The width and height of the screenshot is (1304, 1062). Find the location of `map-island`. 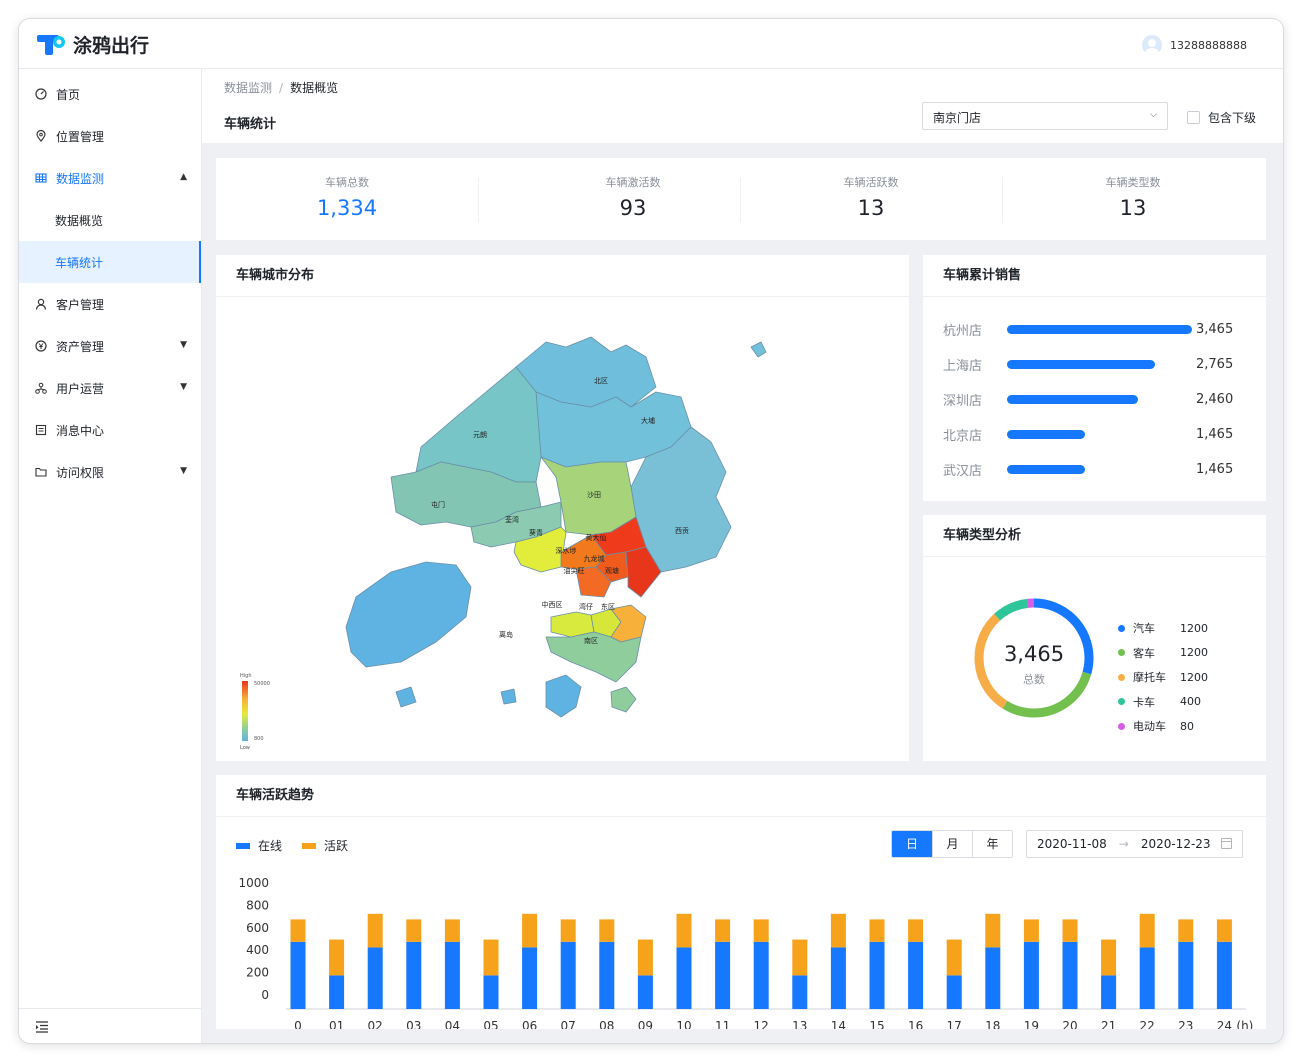

map-island is located at coordinates (406, 697).